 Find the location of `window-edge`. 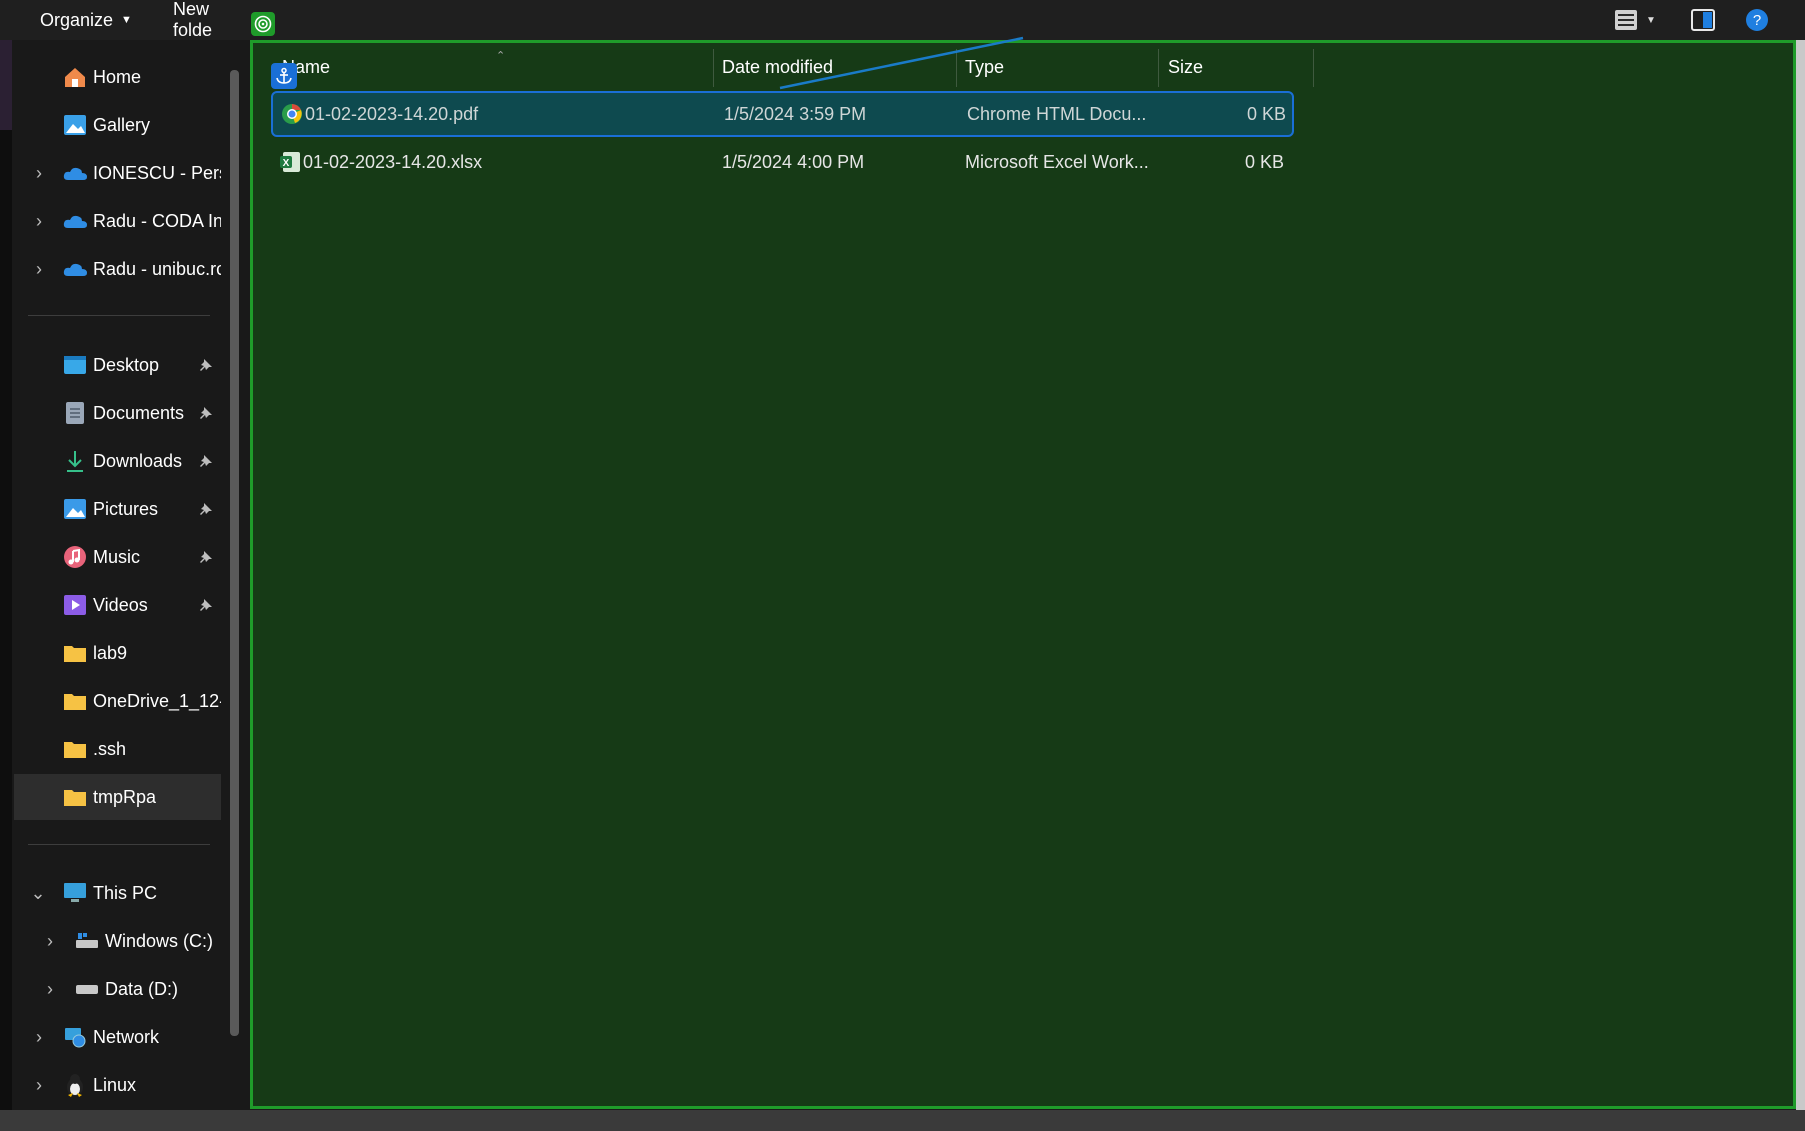

window-edge is located at coordinates (1800, 575).